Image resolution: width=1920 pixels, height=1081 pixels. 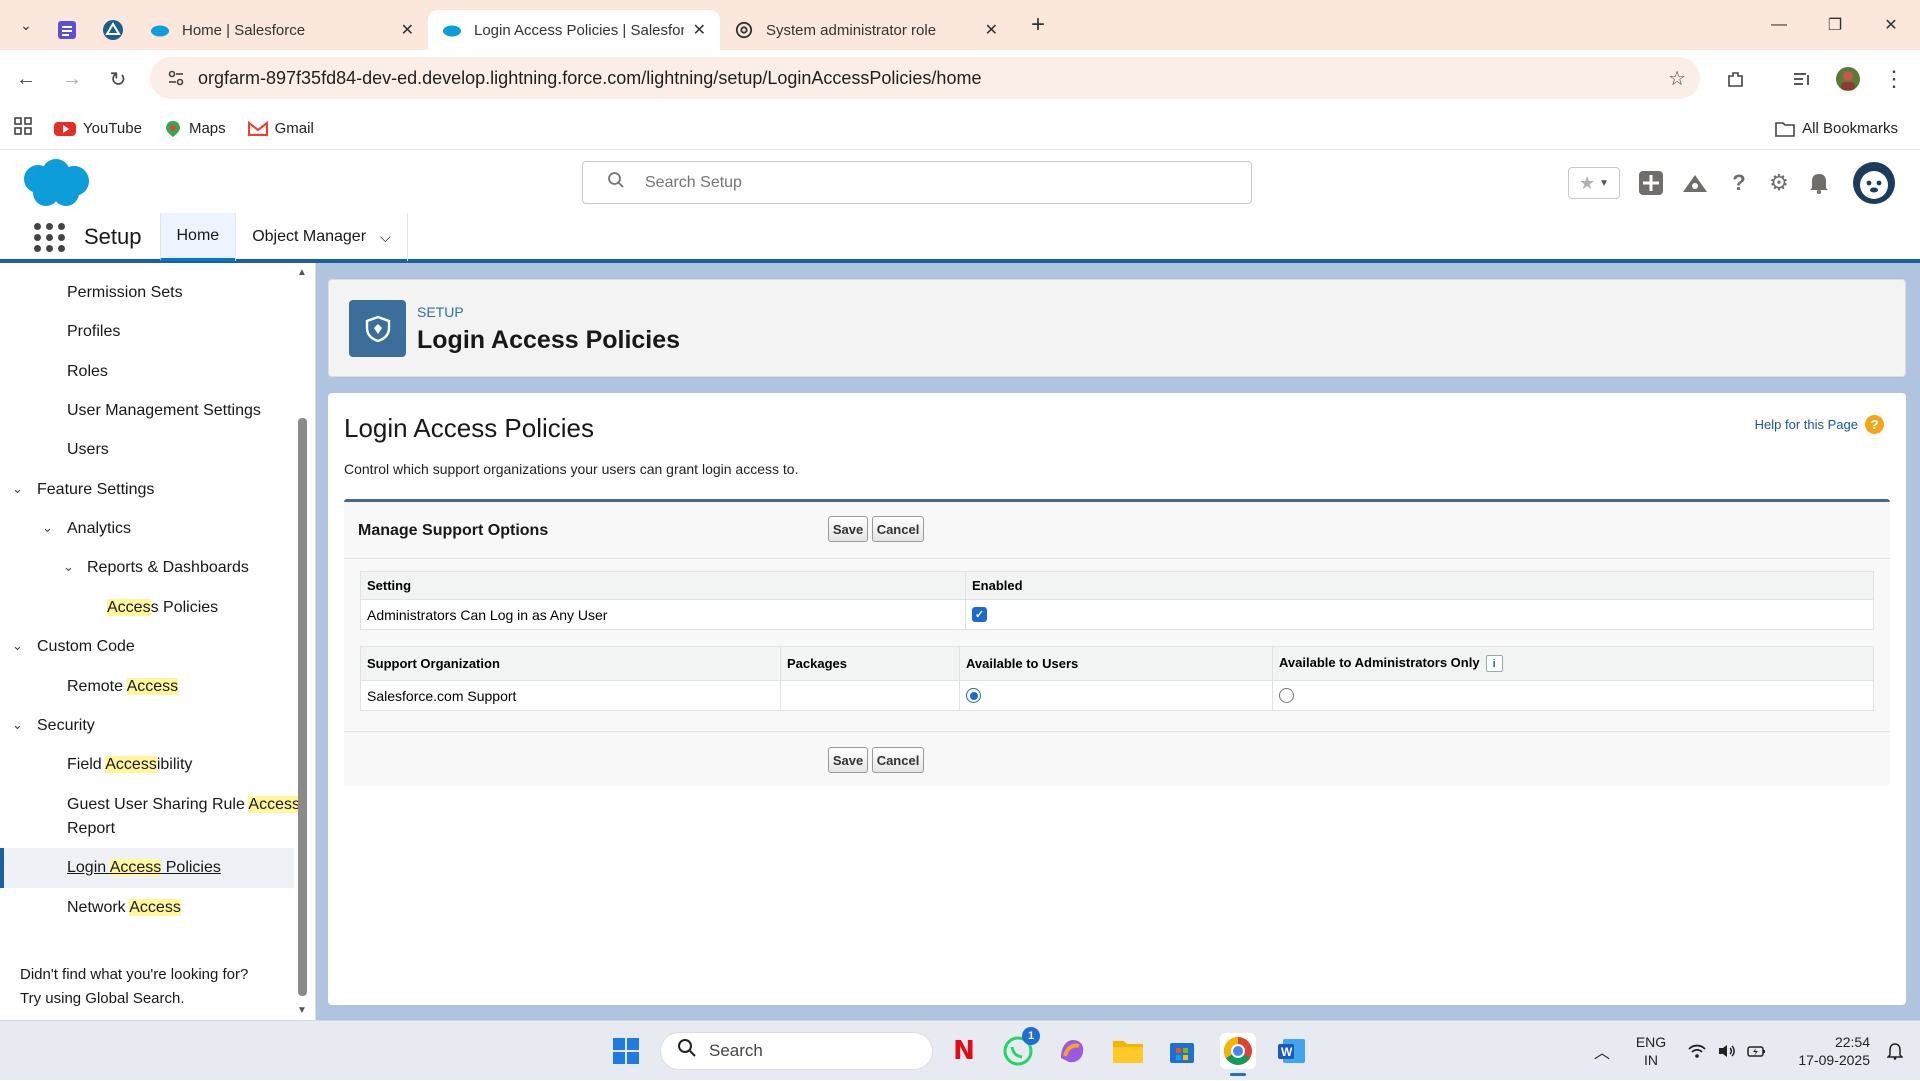 What do you see at coordinates (1819, 424) in the screenshot?
I see `help-for-this-page-link: Help for this Page ?` at bounding box center [1819, 424].